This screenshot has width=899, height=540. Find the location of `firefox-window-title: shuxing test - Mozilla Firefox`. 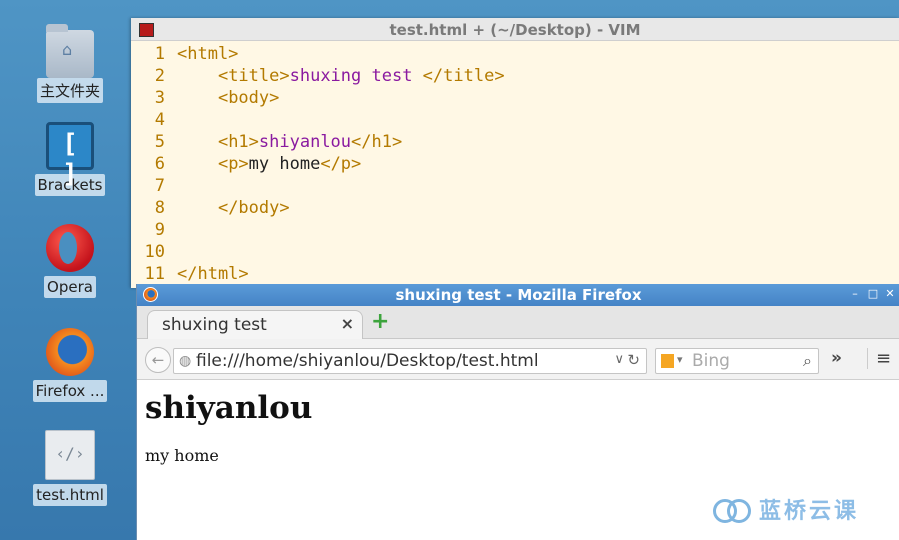

firefox-window-title: shuxing test - Mozilla Firefox is located at coordinates (518, 295).